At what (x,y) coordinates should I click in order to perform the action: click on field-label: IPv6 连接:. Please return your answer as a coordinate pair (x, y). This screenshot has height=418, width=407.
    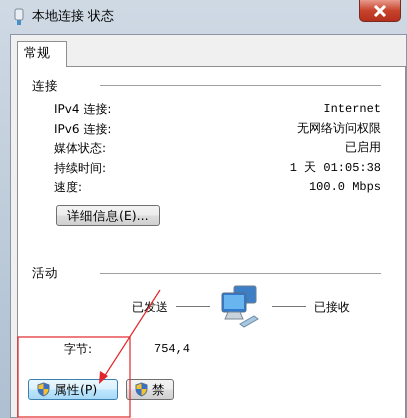
    Looking at the image, I should click on (83, 129).